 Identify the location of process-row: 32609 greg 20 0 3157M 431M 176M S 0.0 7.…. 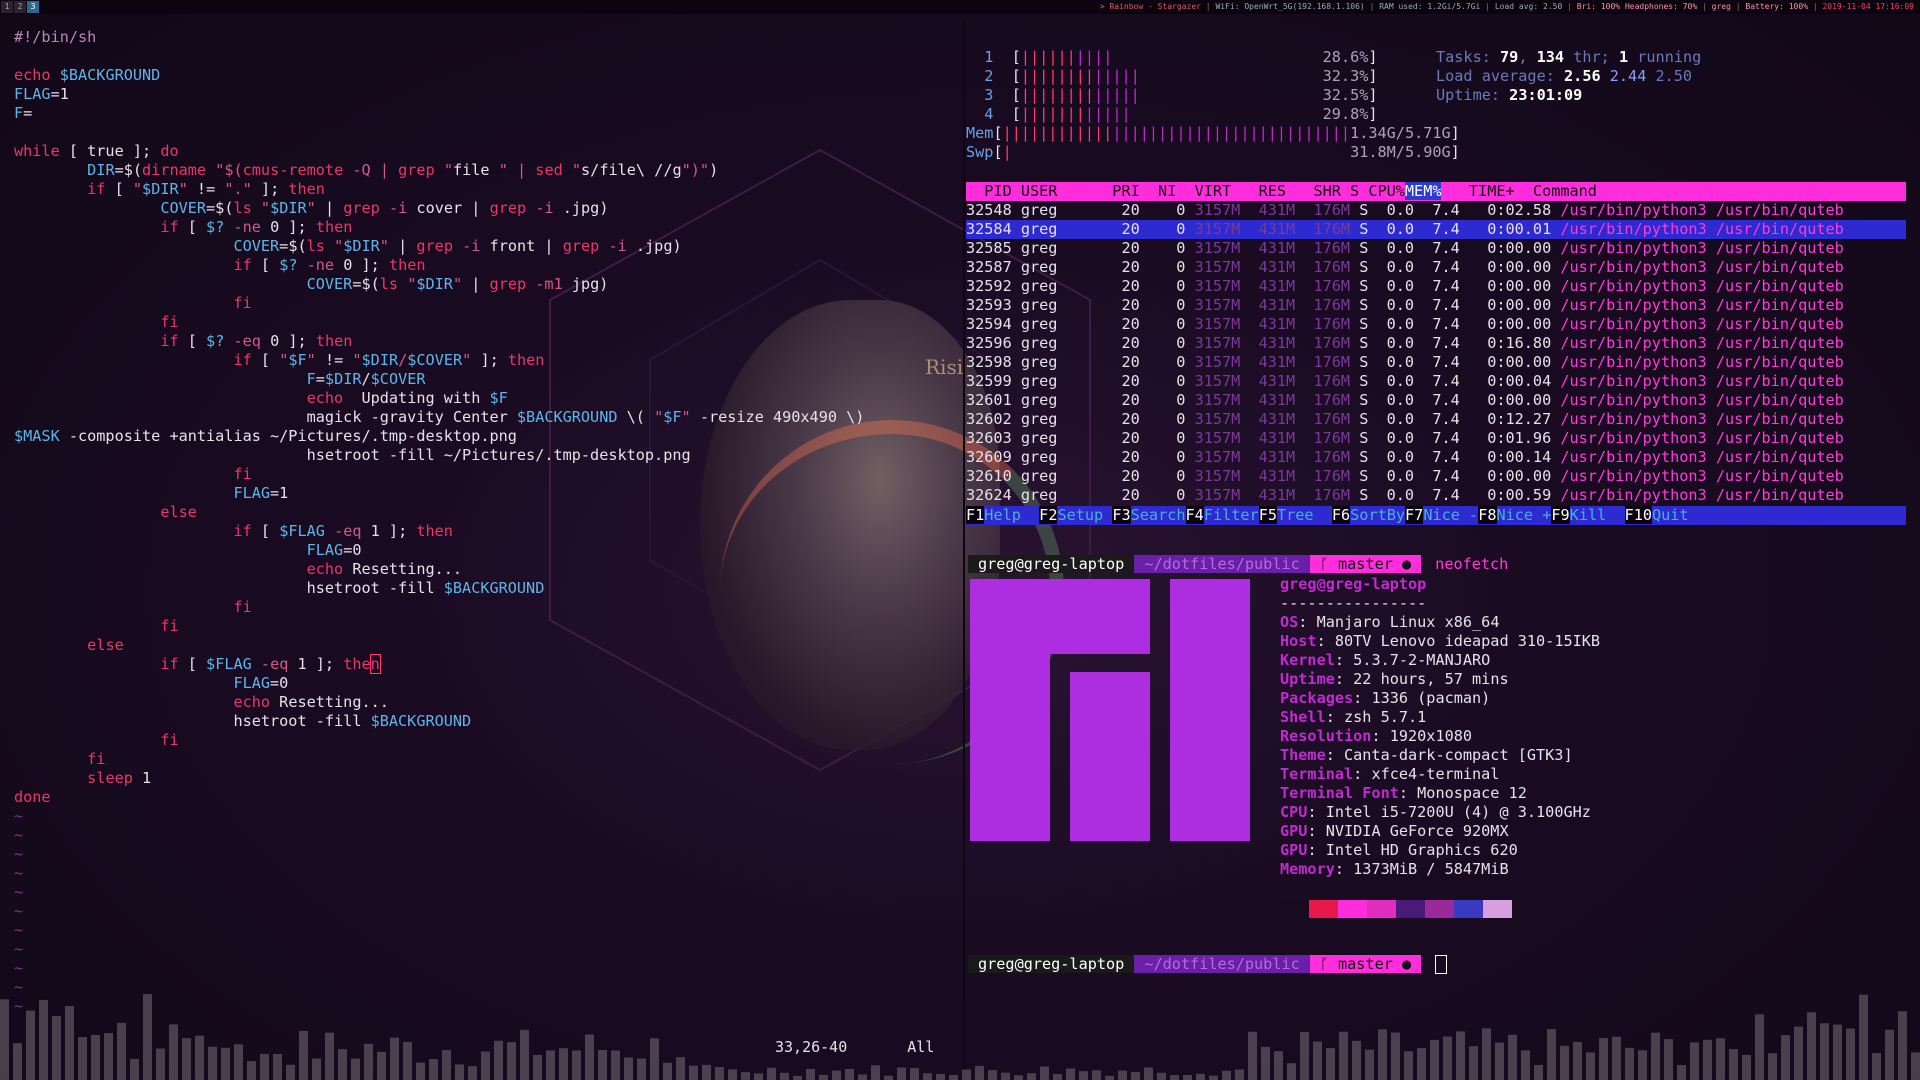
(1436, 457).